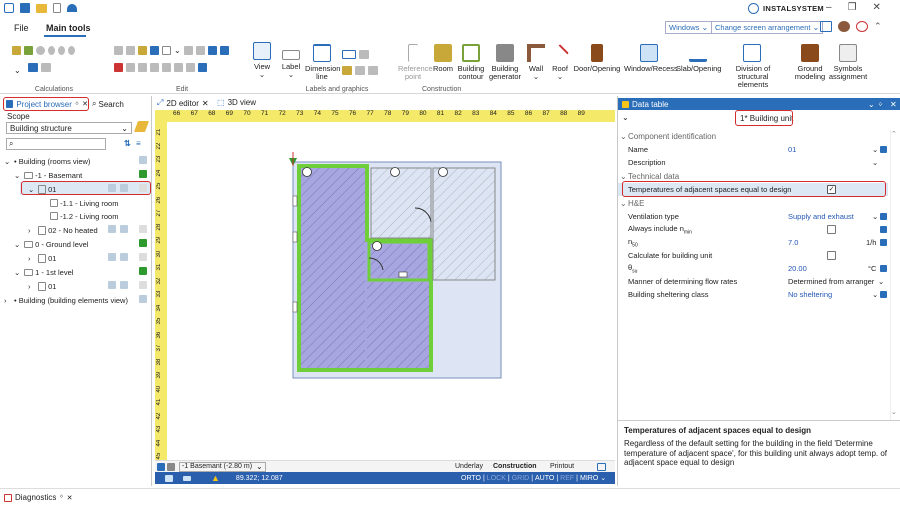 The height and width of the screenshot is (506, 900). What do you see at coordinates (753, 255) in the screenshot?
I see `prop-calc-unit: Calculate for building unit` at bounding box center [753, 255].